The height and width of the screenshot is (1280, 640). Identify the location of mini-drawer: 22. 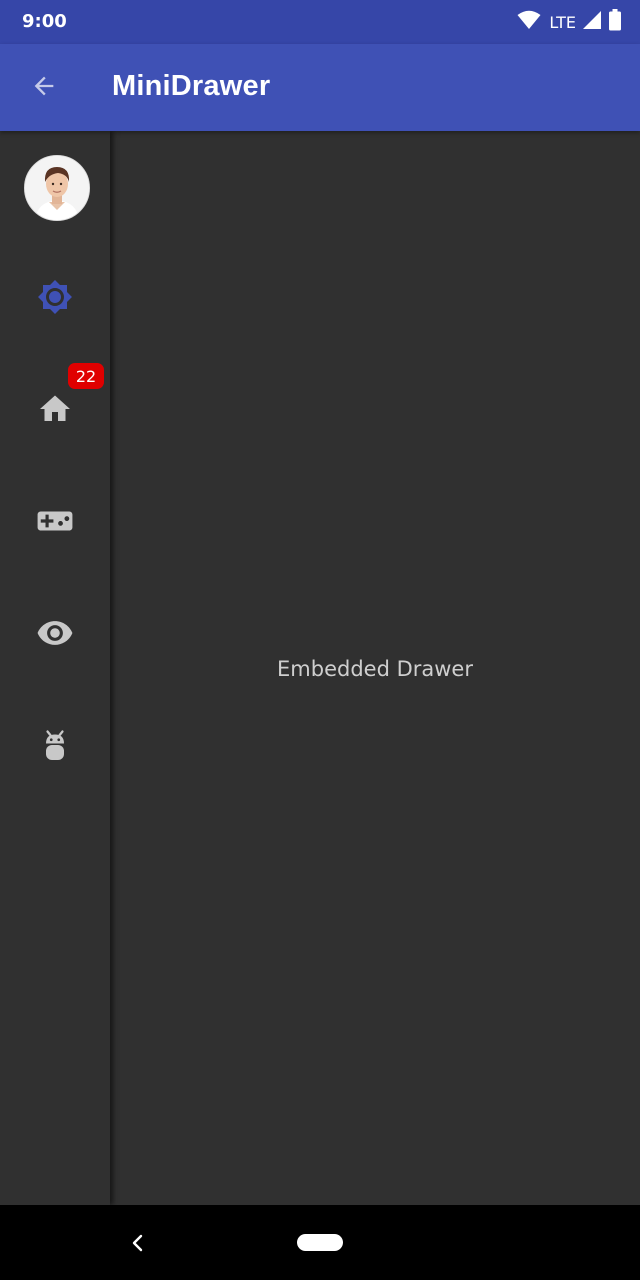
(55, 668).